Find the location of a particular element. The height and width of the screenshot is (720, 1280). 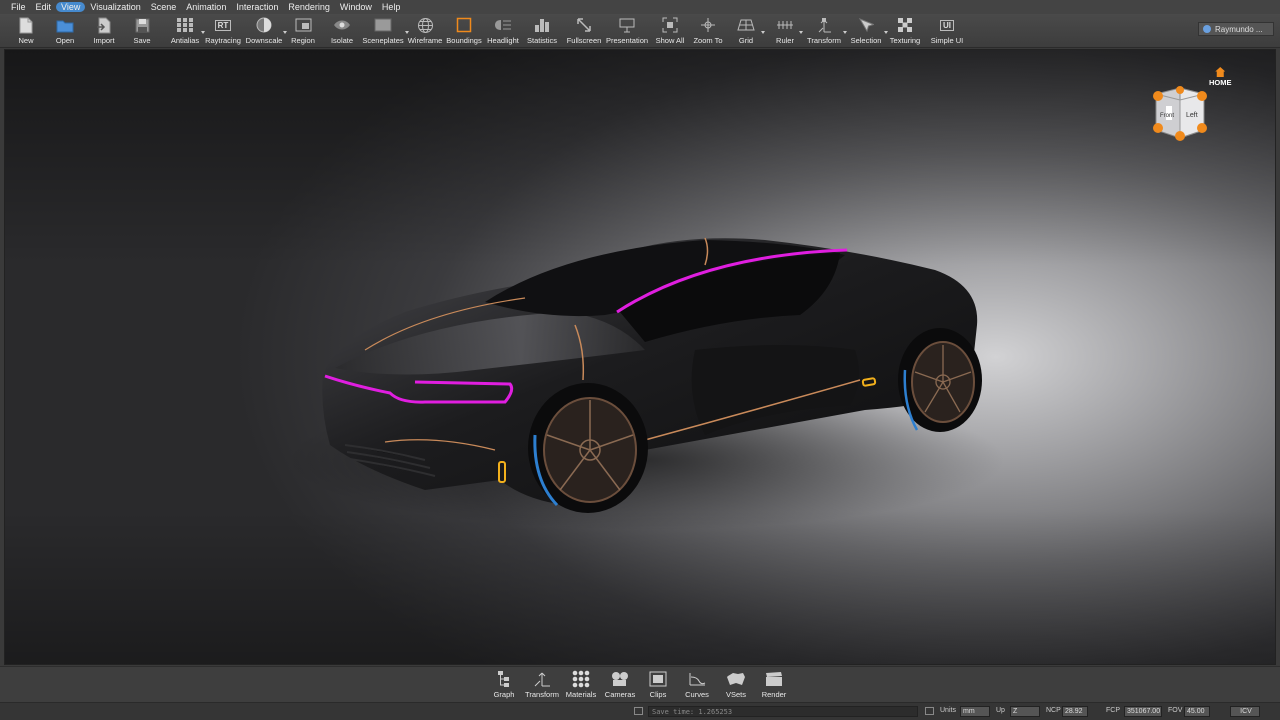

ruler-button: Ruler is located at coordinates (787, 31).